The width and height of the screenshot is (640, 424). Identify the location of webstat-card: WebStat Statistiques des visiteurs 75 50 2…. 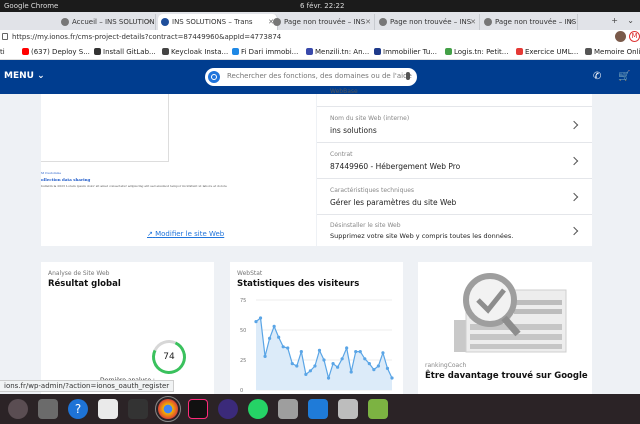
(316, 328).